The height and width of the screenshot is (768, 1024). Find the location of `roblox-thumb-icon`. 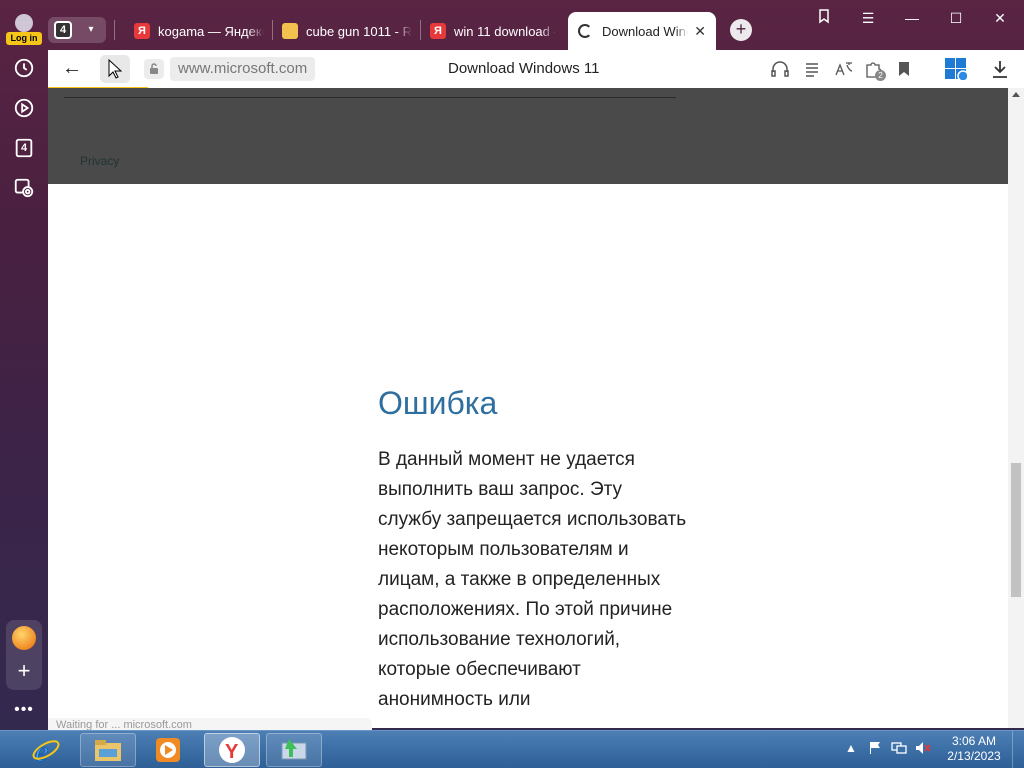

roblox-thumb-icon is located at coordinates (290, 31).